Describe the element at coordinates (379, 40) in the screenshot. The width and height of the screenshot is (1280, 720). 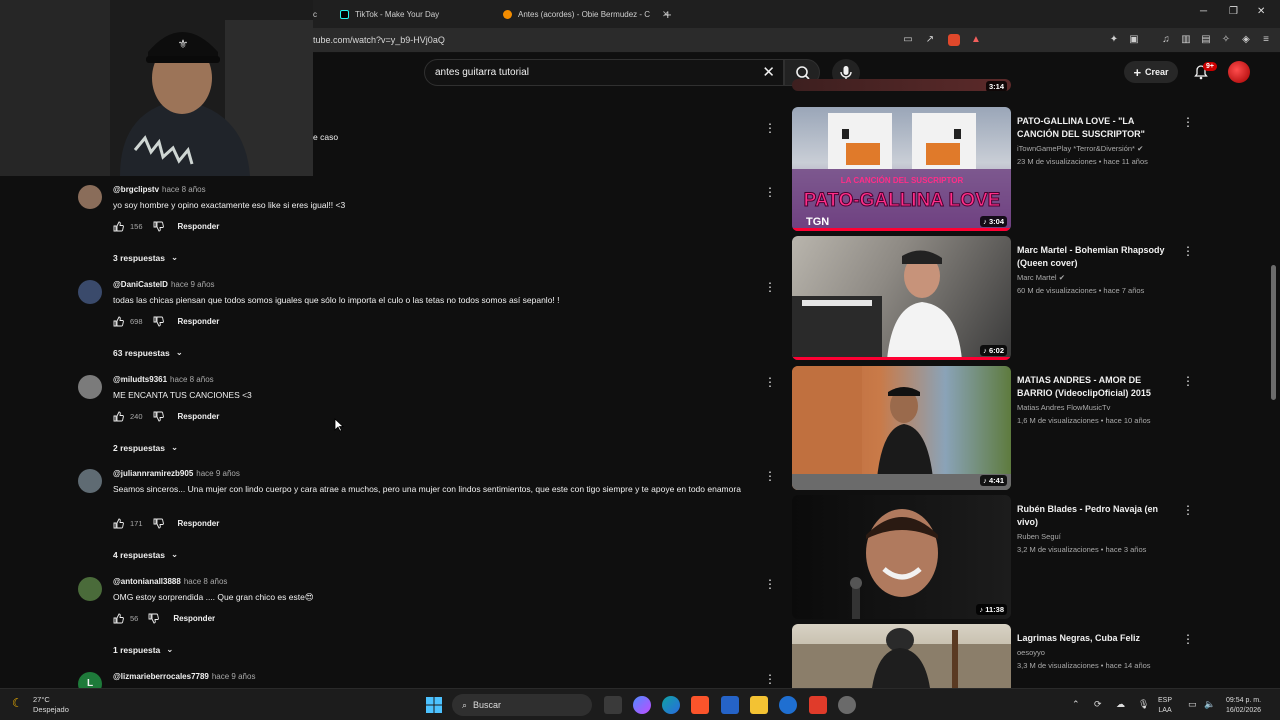
I see `url-field: tube.com/watch?v=y_b9-HVj0aQ` at that location.